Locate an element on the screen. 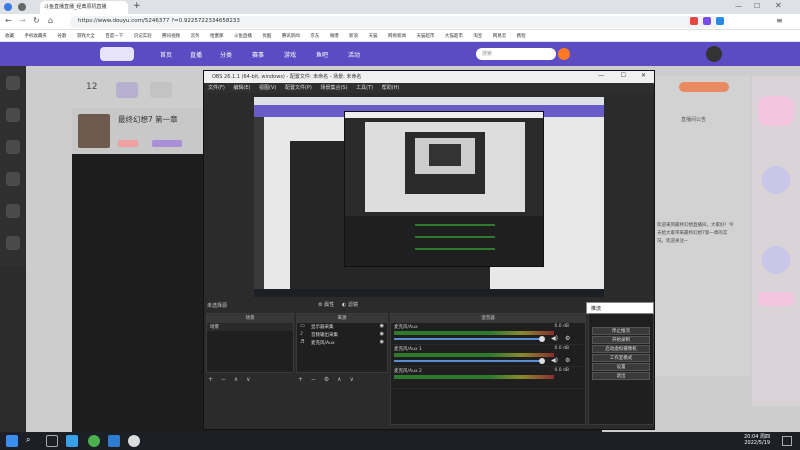 The width and height of the screenshot is (800, 450). taskbar-clock: 20:04 周四 2022/5/19 is located at coordinates (757, 440).